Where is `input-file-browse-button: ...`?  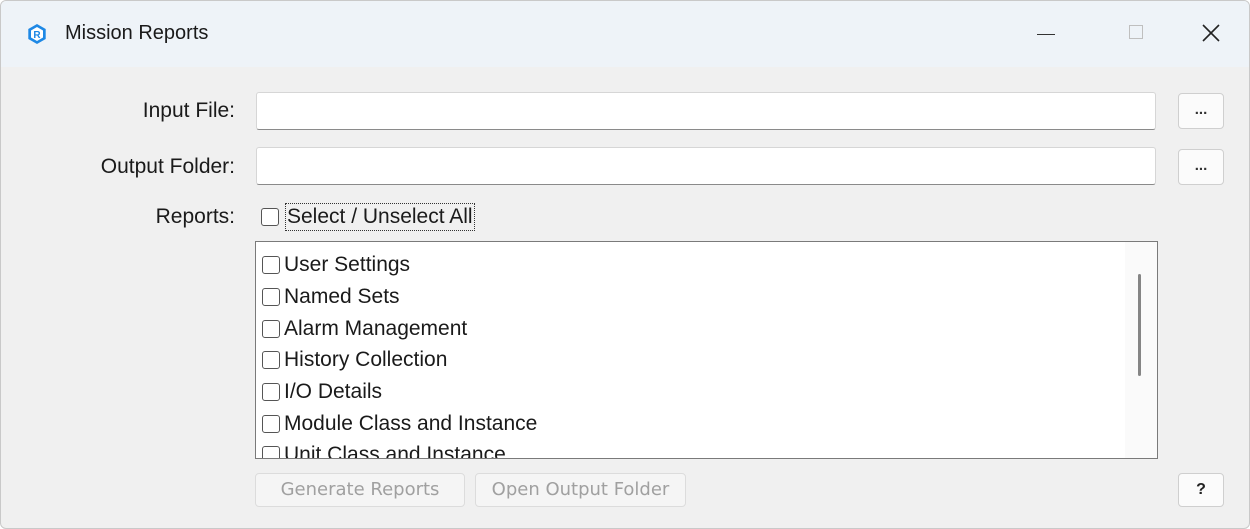 input-file-browse-button: ... is located at coordinates (1201, 111).